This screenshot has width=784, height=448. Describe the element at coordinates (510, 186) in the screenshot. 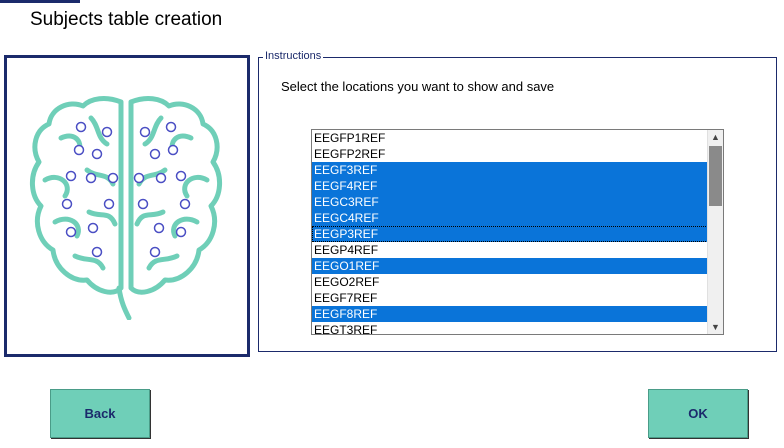

I see `location-item: EEGF4REF` at that location.